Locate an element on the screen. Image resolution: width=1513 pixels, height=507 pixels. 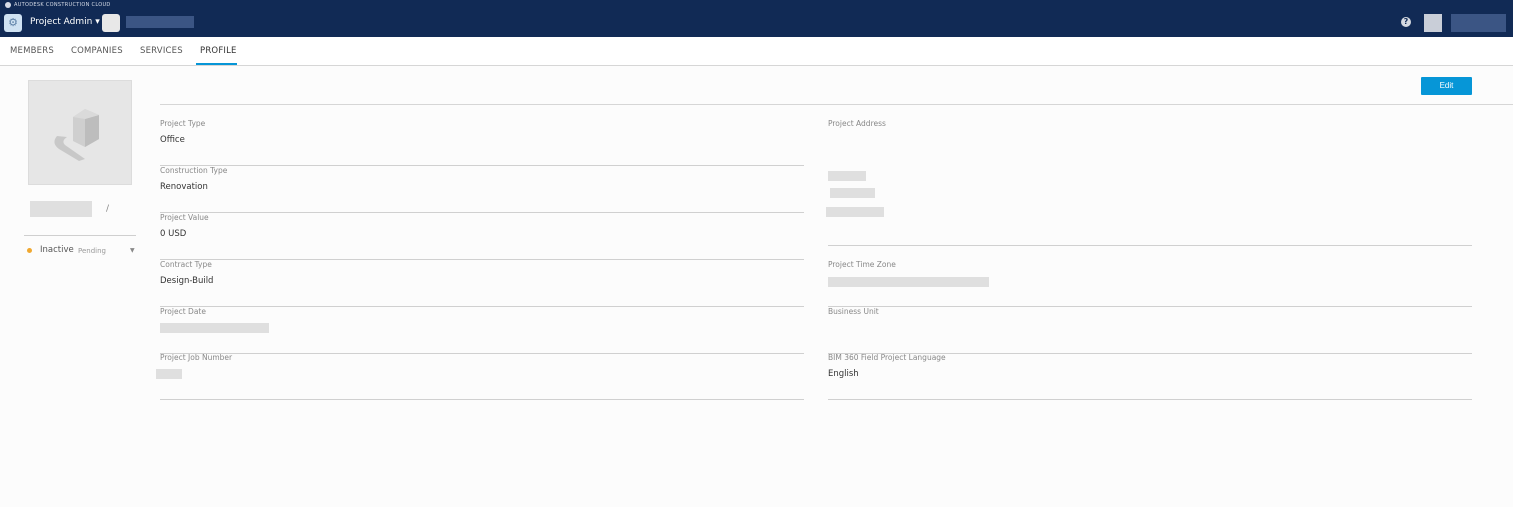
autodesk-logo-icon is located at coordinates (8, 5).